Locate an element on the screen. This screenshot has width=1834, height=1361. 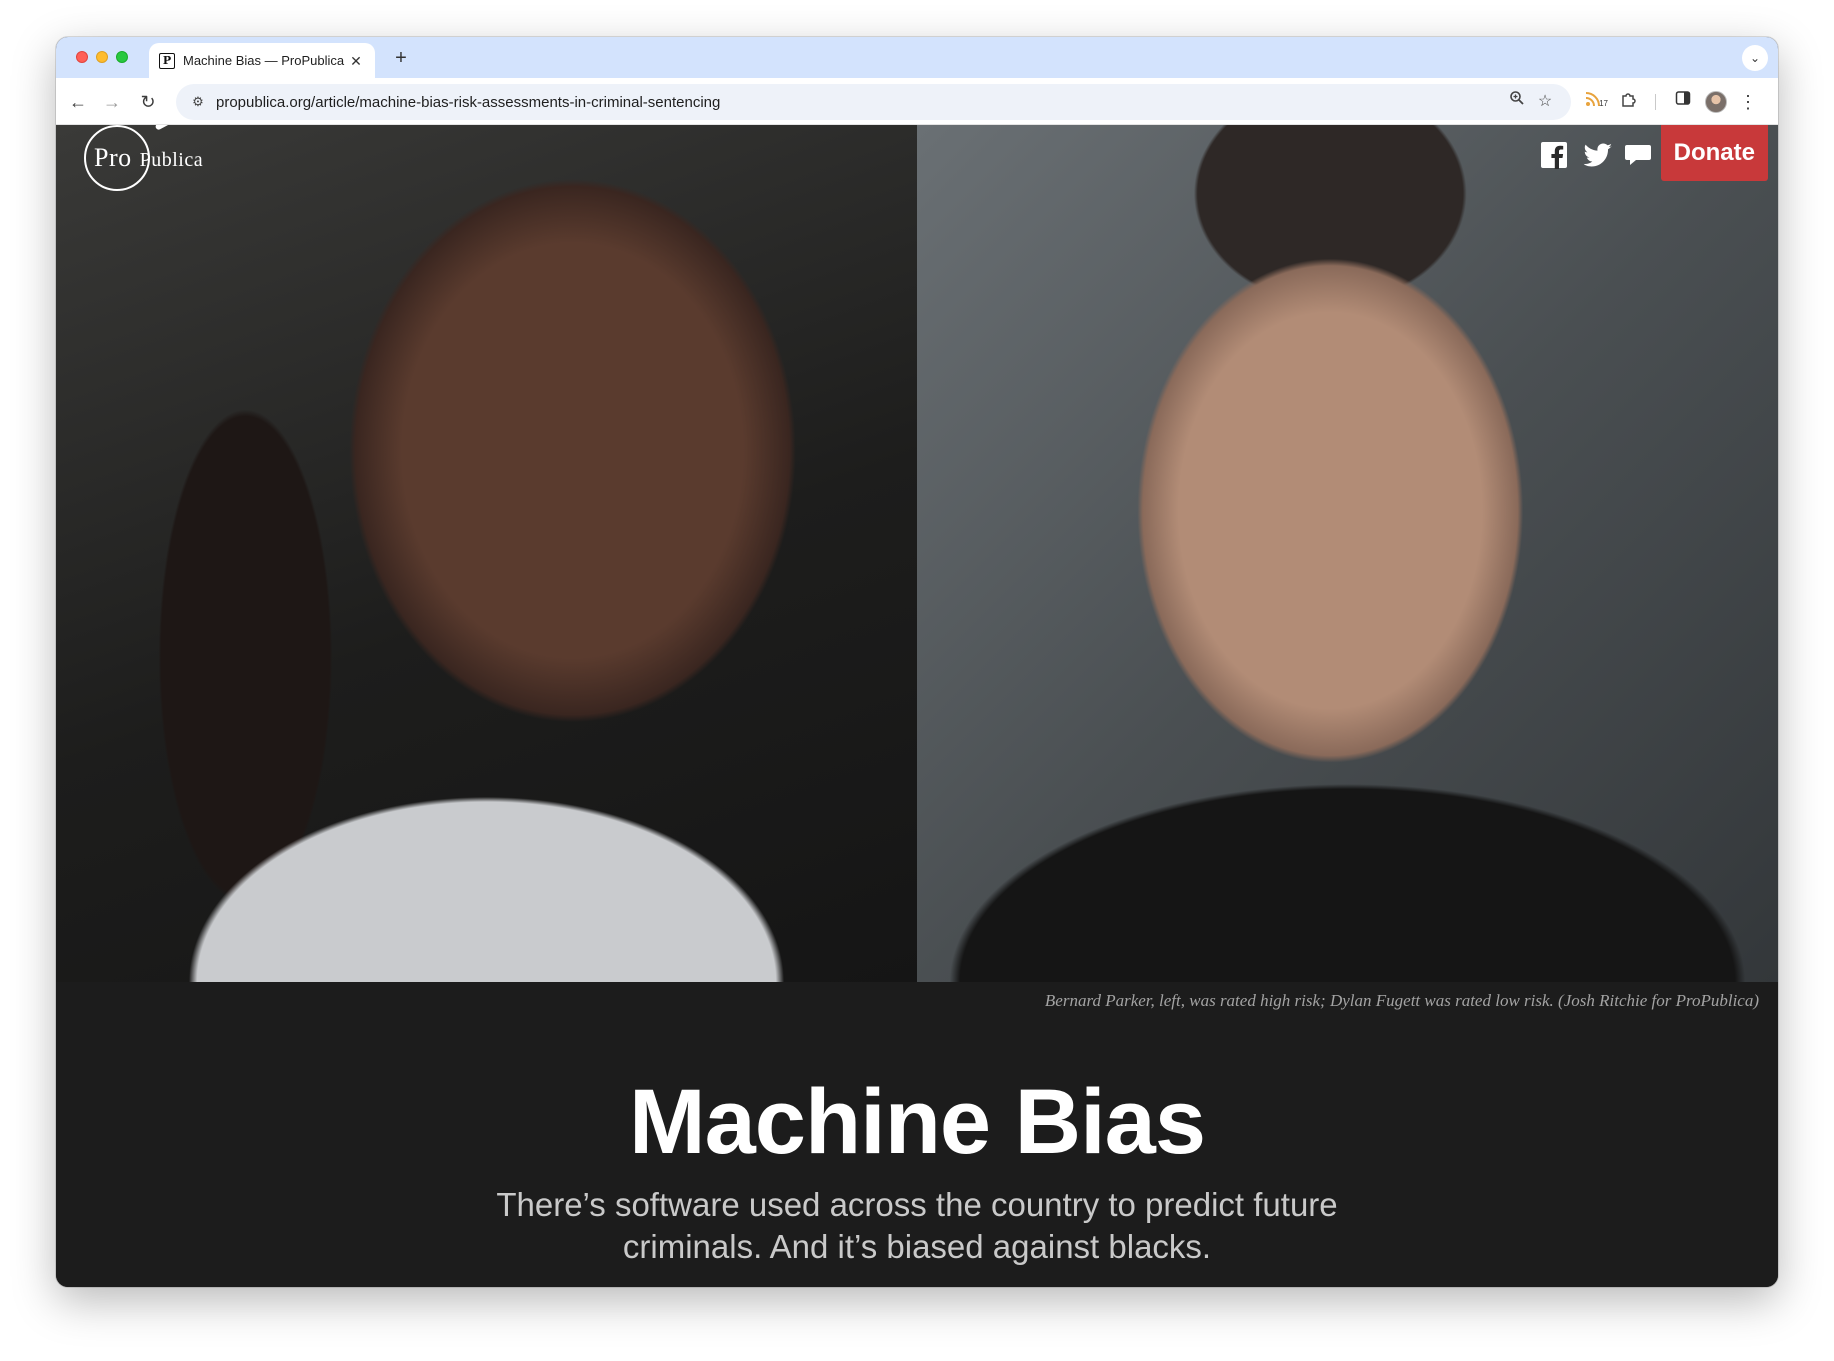
back-button: ← is located at coordinates (78, 102).